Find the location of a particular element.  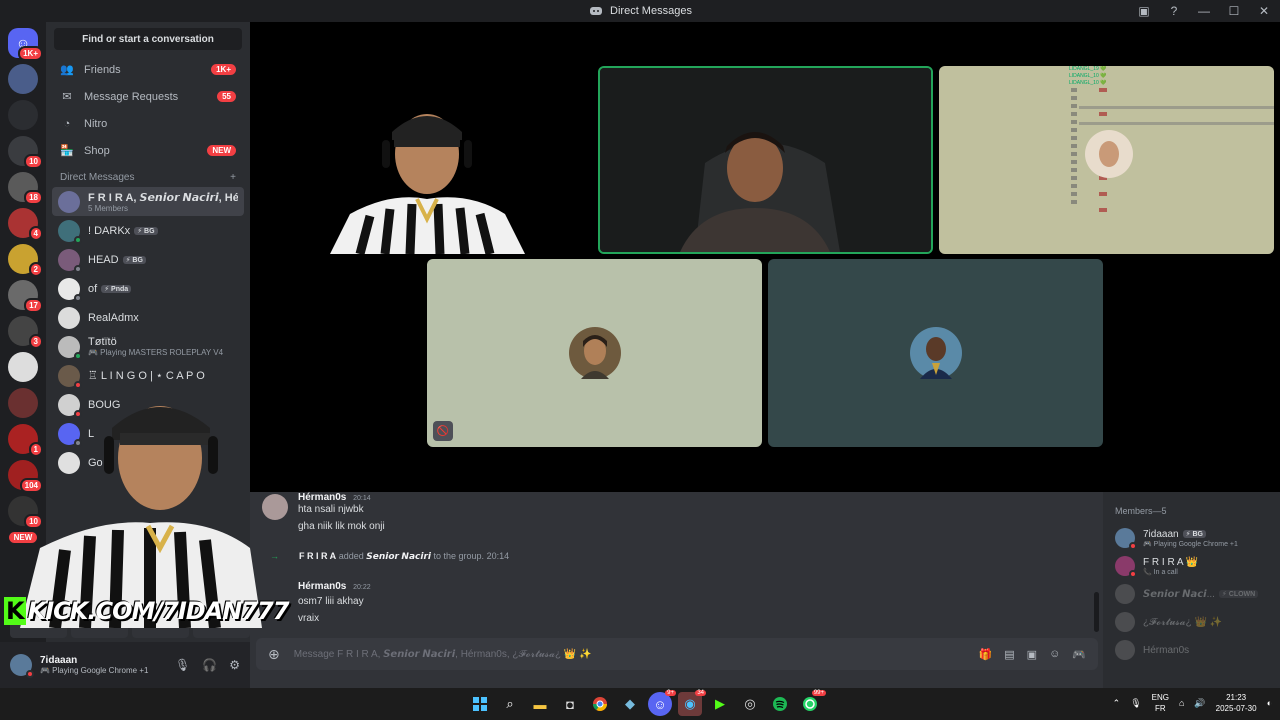

dm-item: Tøtïtö 🎮 Playing MASTERS ROLEPLAY V4 is located at coordinates (148, 346).